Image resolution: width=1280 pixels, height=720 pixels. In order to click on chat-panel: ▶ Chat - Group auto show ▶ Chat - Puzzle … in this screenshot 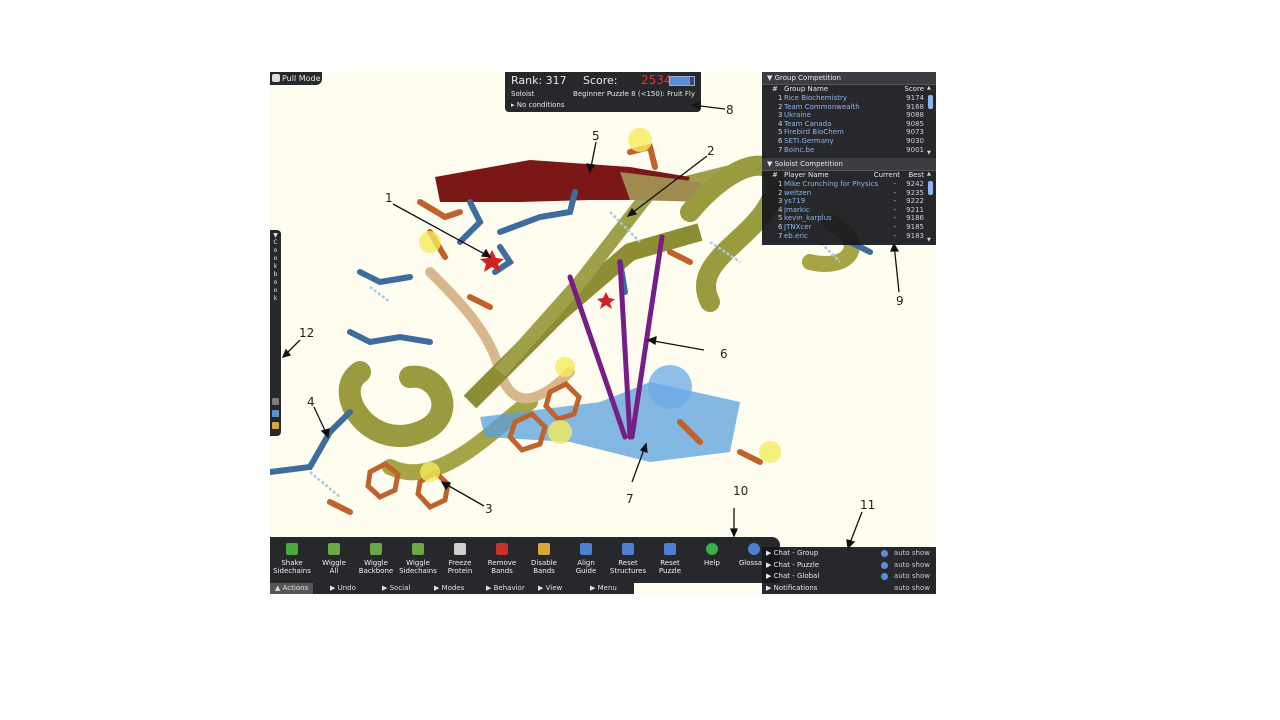, I will do `click(849, 570)`.